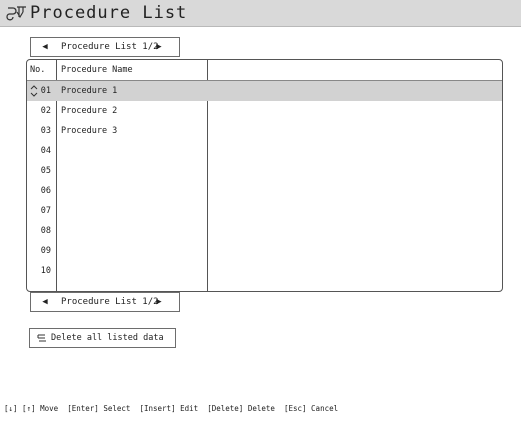 The height and width of the screenshot is (423, 521). I want to click on row-number: 08, so click(45, 231).